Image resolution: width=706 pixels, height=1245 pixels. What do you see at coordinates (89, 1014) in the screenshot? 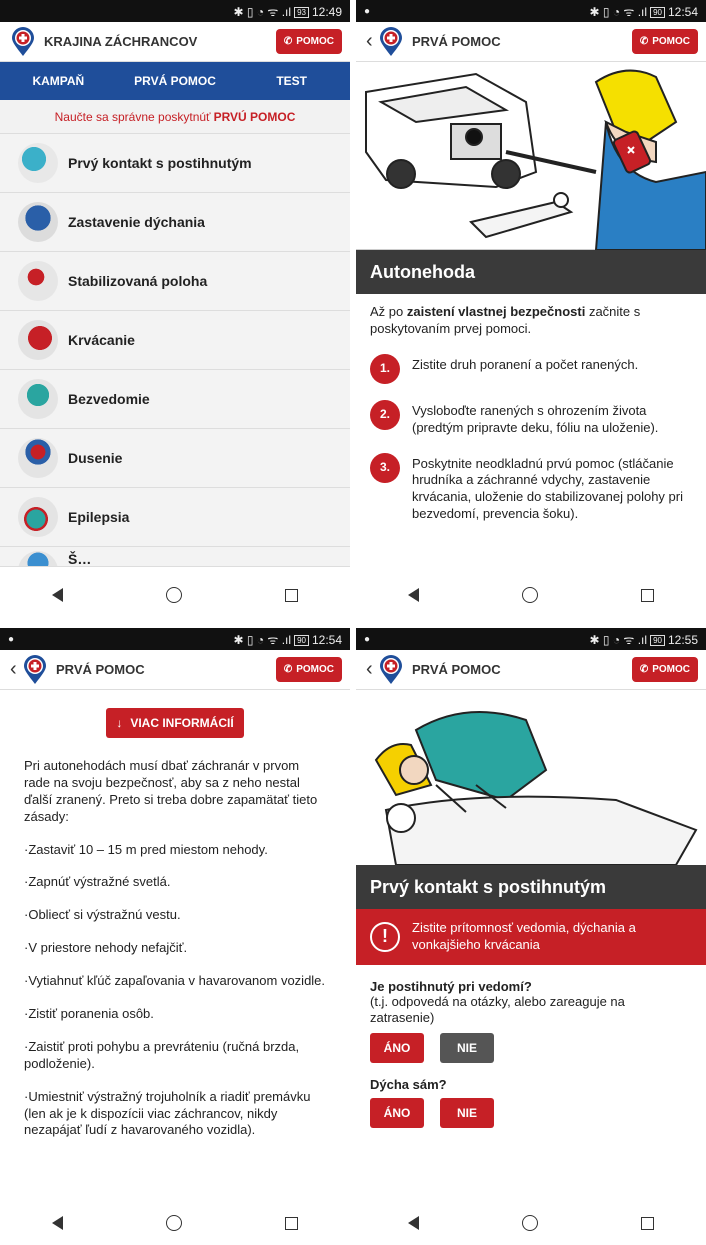
I see `rule-item: ·Zistiť poranenia osôb.` at bounding box center [89, 1014].